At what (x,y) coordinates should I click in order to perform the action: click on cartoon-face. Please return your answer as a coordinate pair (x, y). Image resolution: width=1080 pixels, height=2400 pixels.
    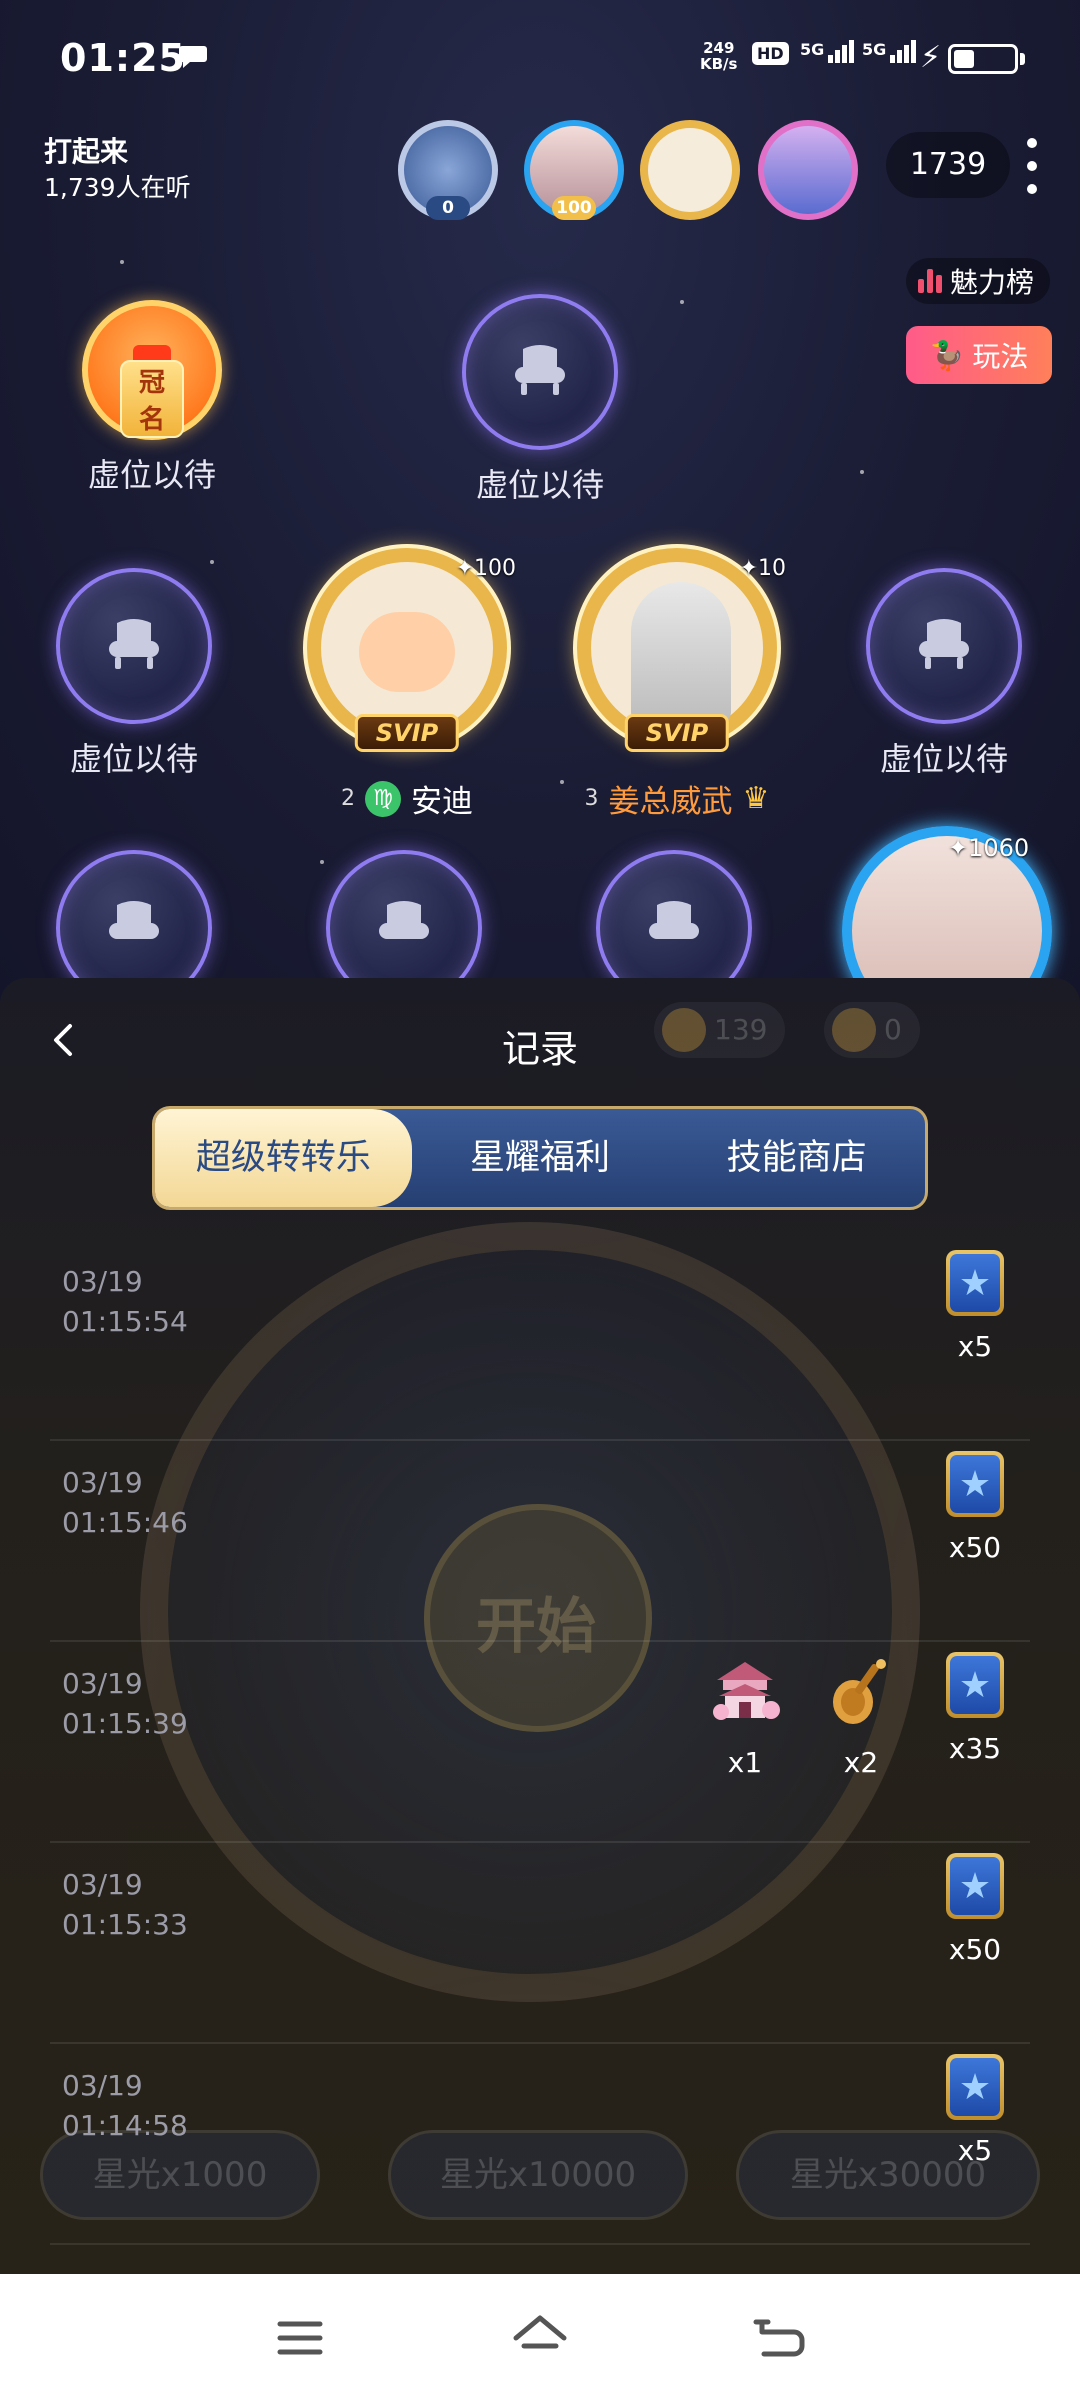
    Looking at the image, I should click on (407, 652).